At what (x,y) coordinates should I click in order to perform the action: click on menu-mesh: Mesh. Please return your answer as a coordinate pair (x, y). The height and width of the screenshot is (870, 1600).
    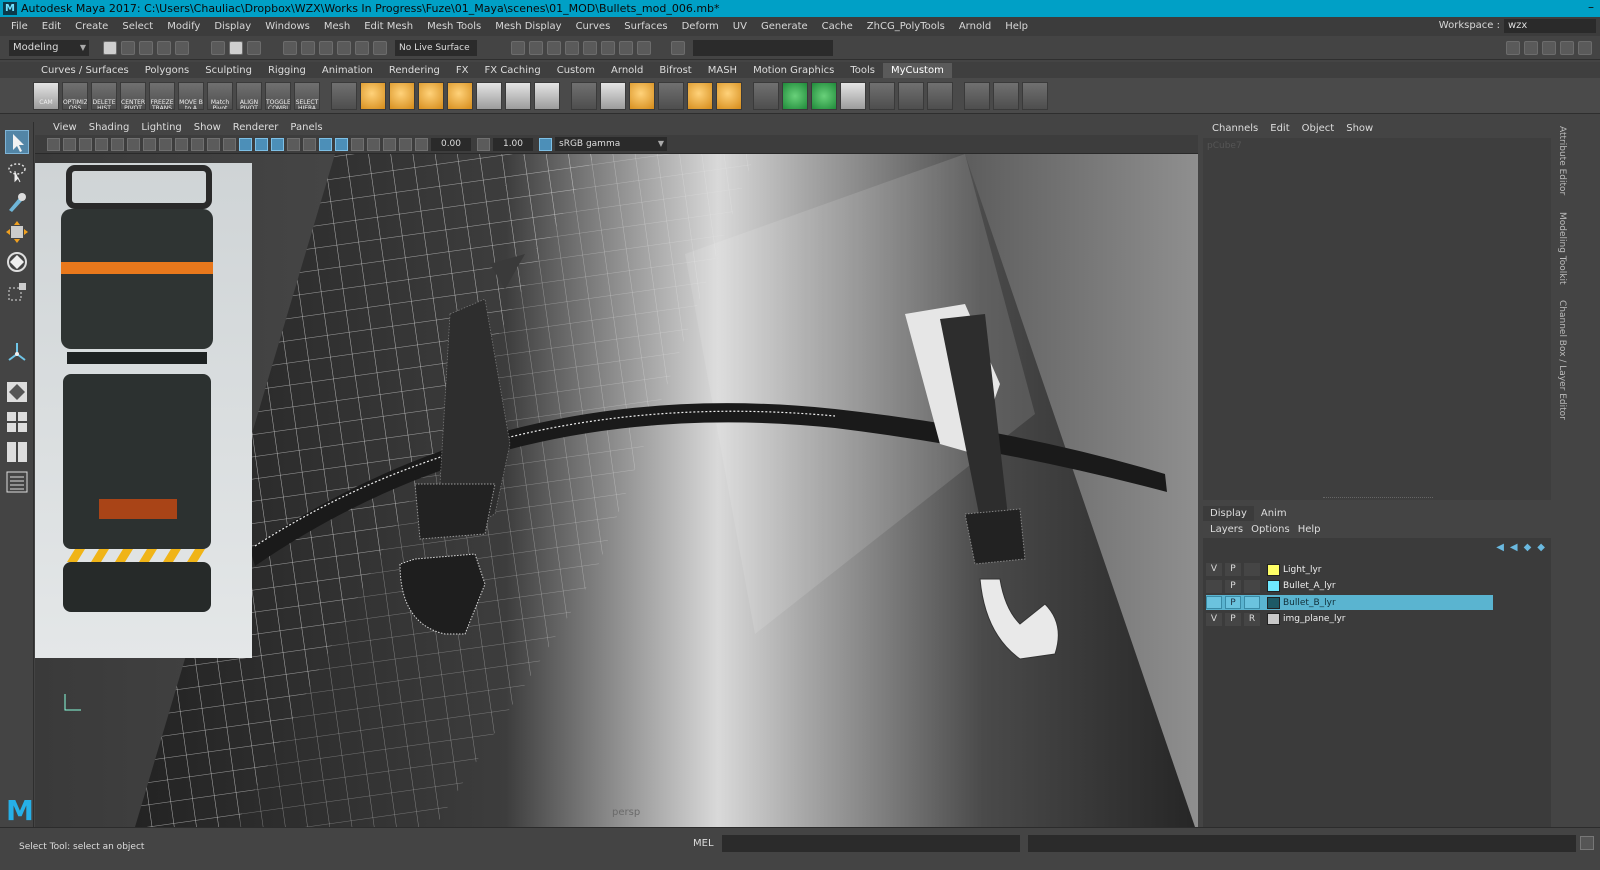
    Looking at the image, I should click on (337, 26).